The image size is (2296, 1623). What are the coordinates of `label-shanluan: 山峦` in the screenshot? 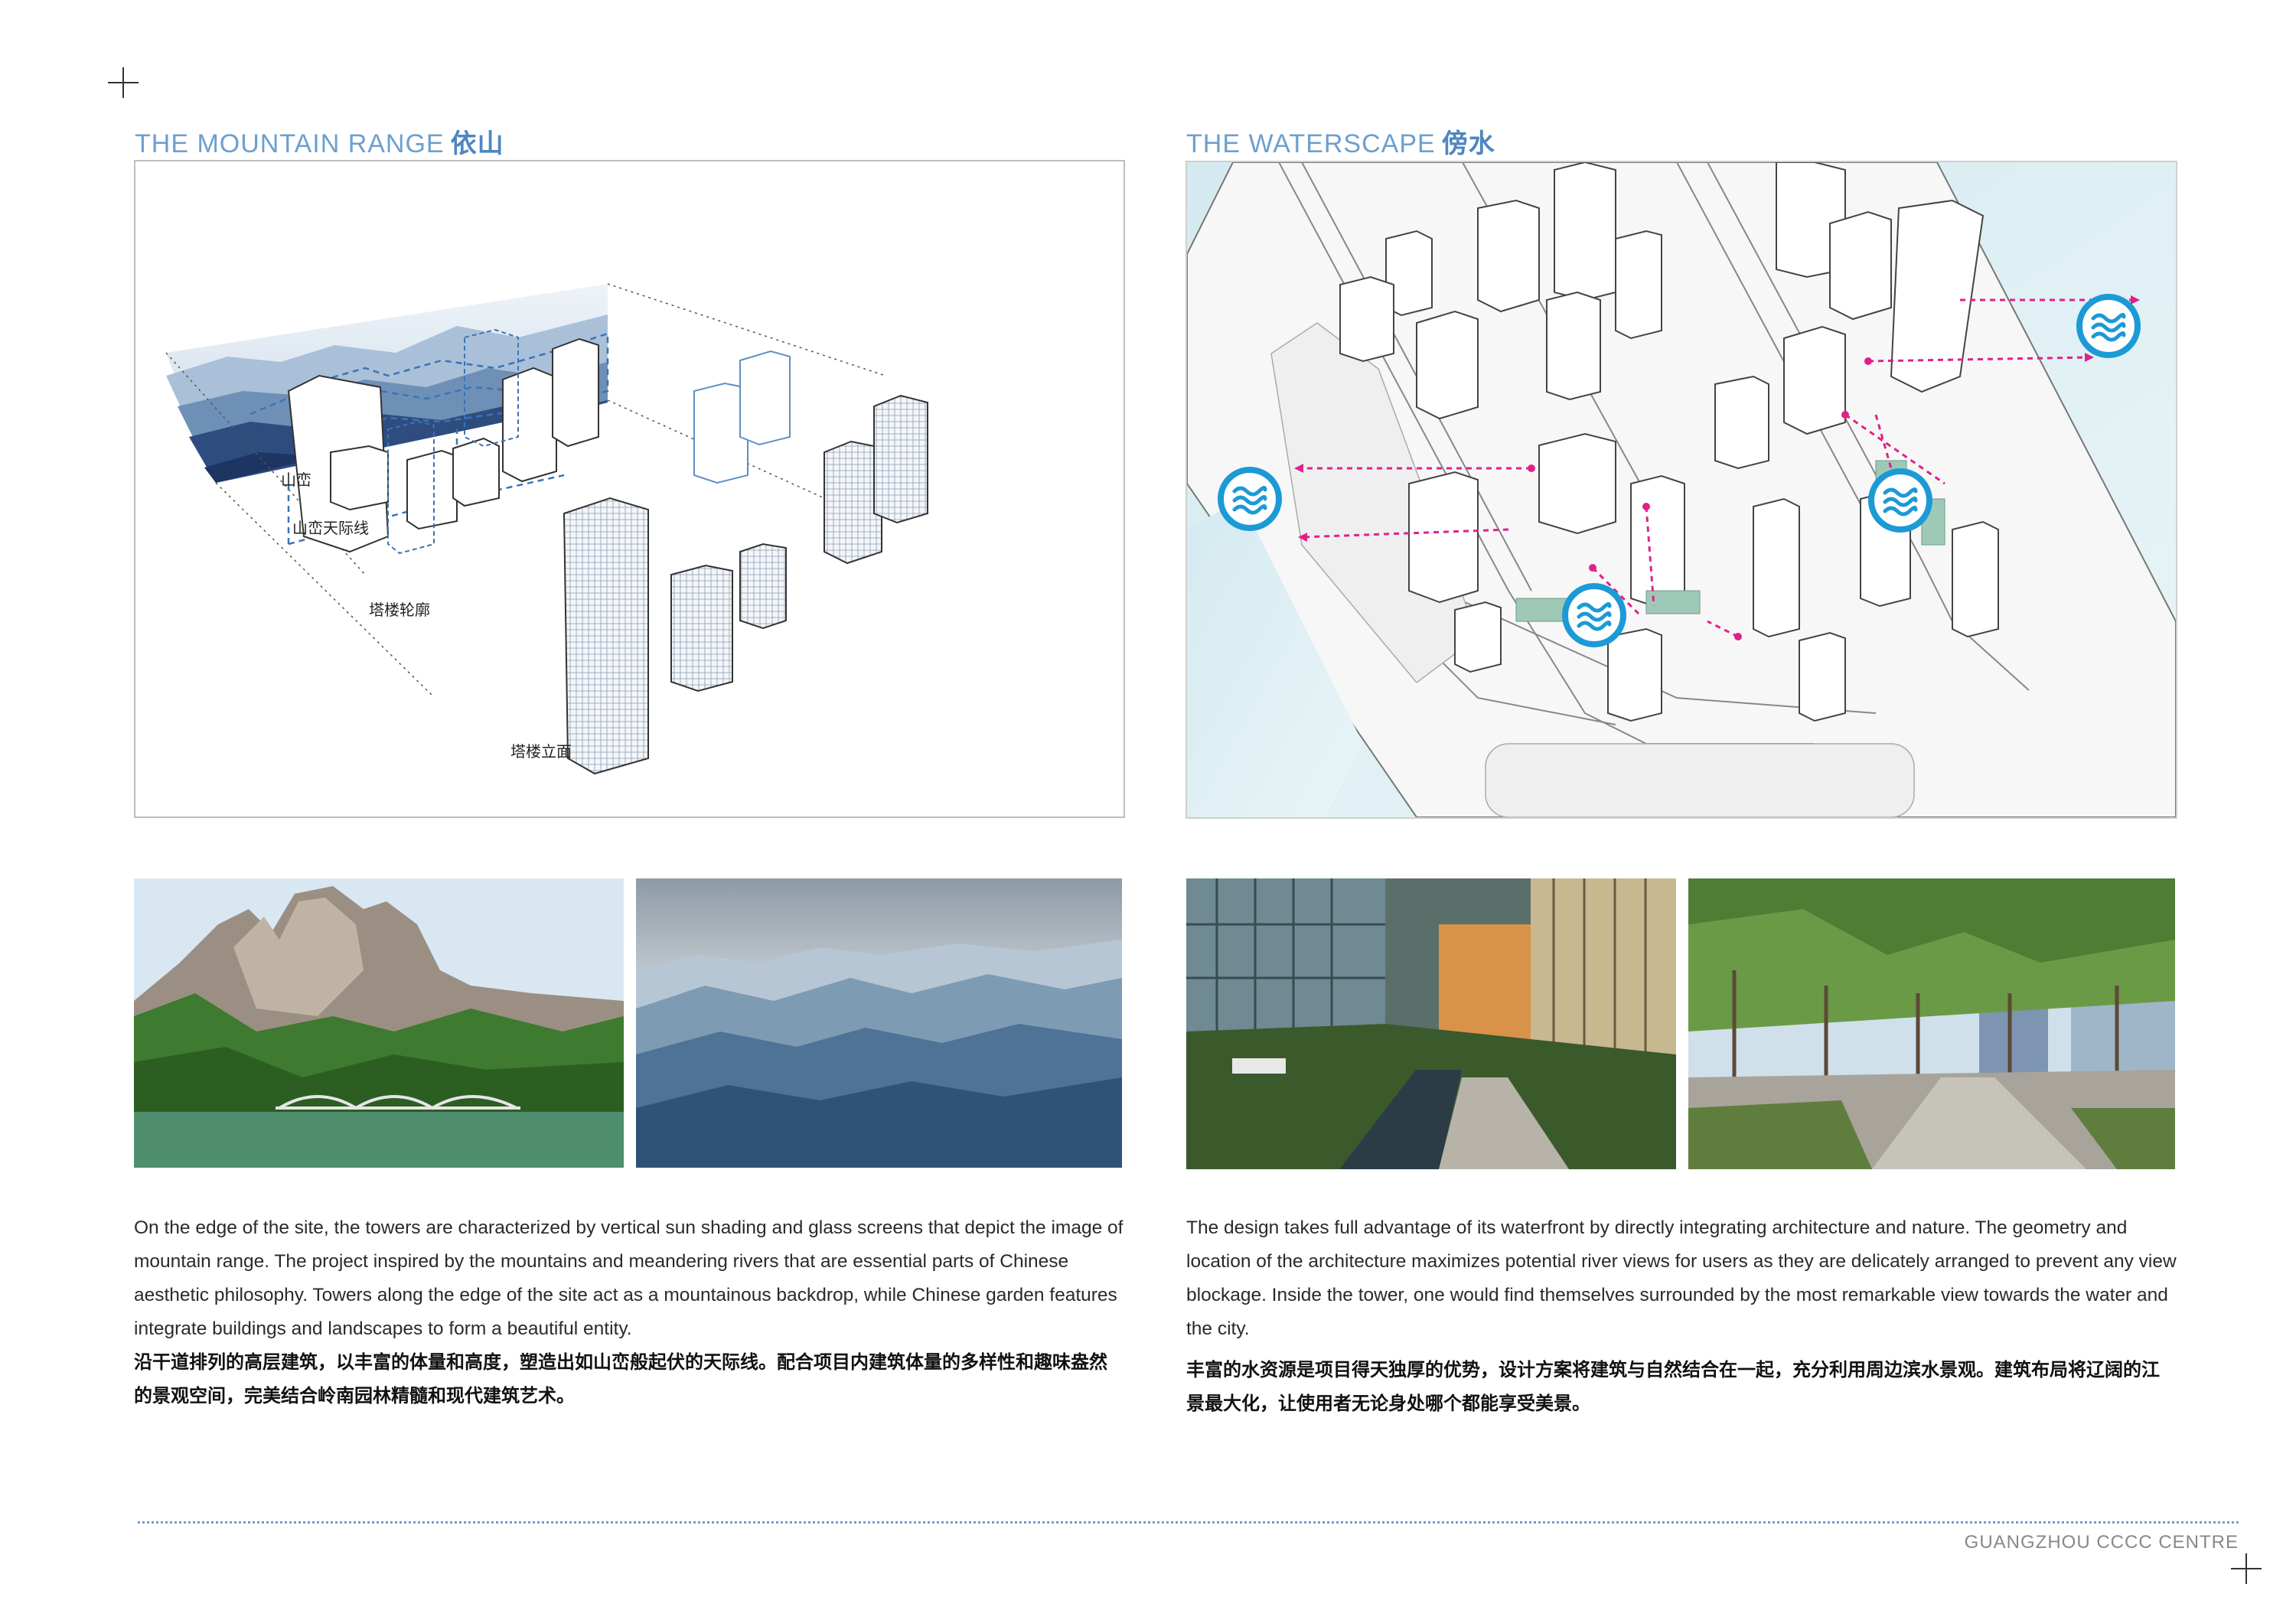 It's located at (296, 480).